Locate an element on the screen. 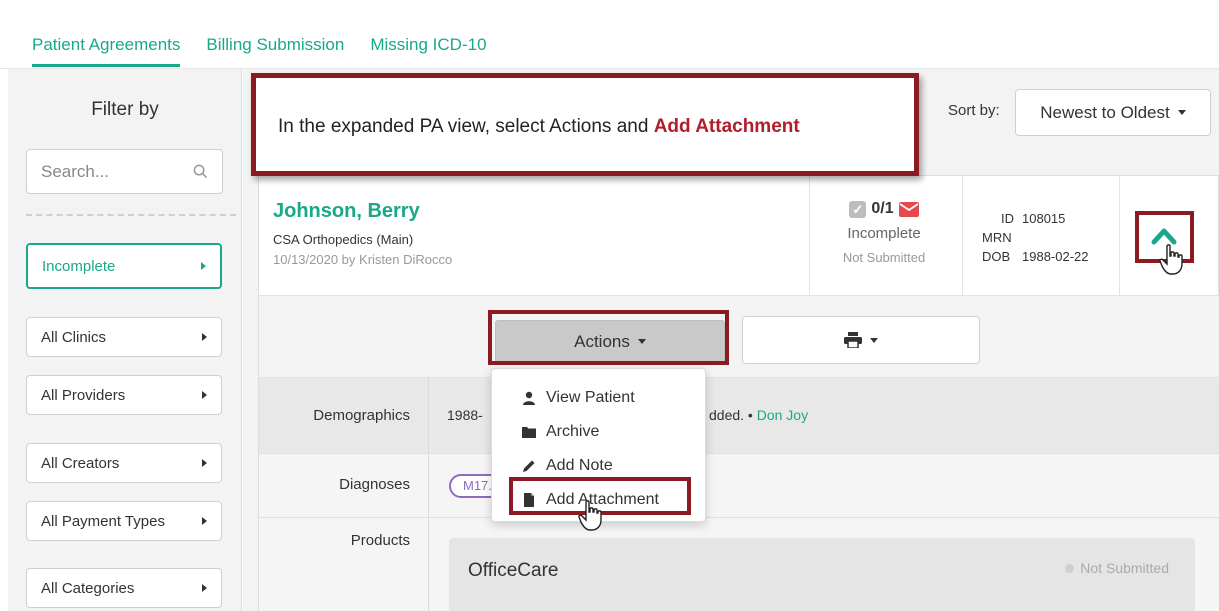 This screenshot has height=611, width=1219. filter-categories-button: All Categories is located at coordinates (124, 588).